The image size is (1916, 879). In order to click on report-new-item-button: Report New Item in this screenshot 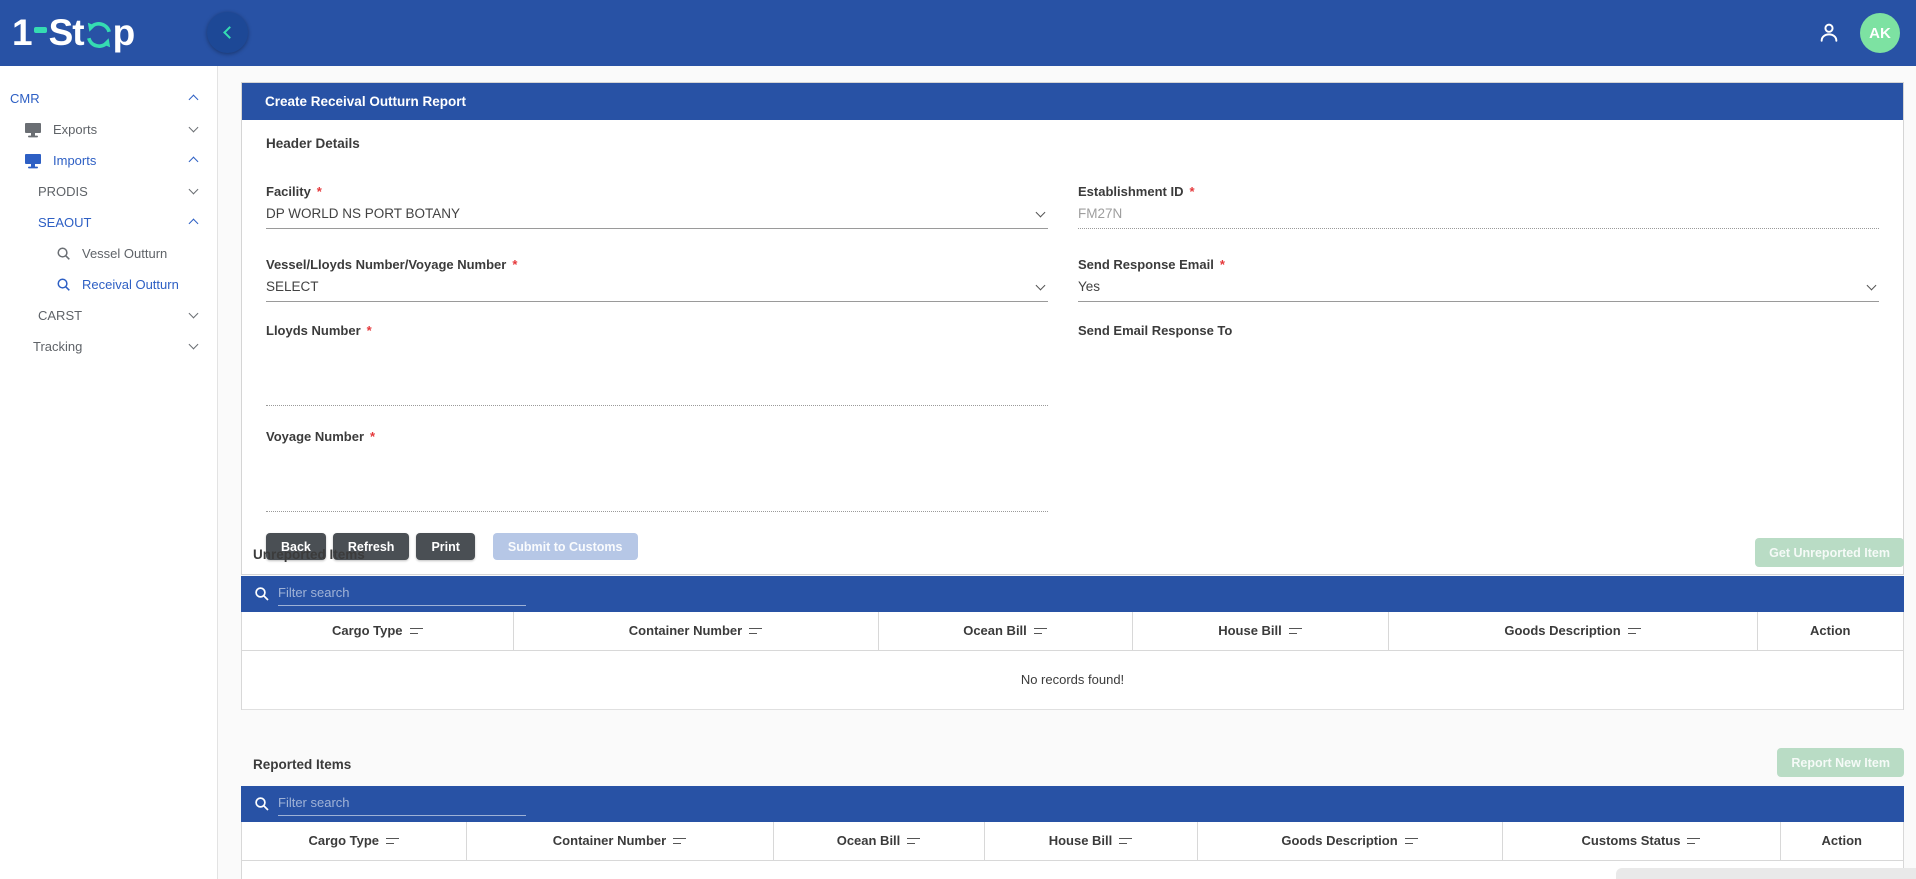, I will do `click(1840, 762)`.